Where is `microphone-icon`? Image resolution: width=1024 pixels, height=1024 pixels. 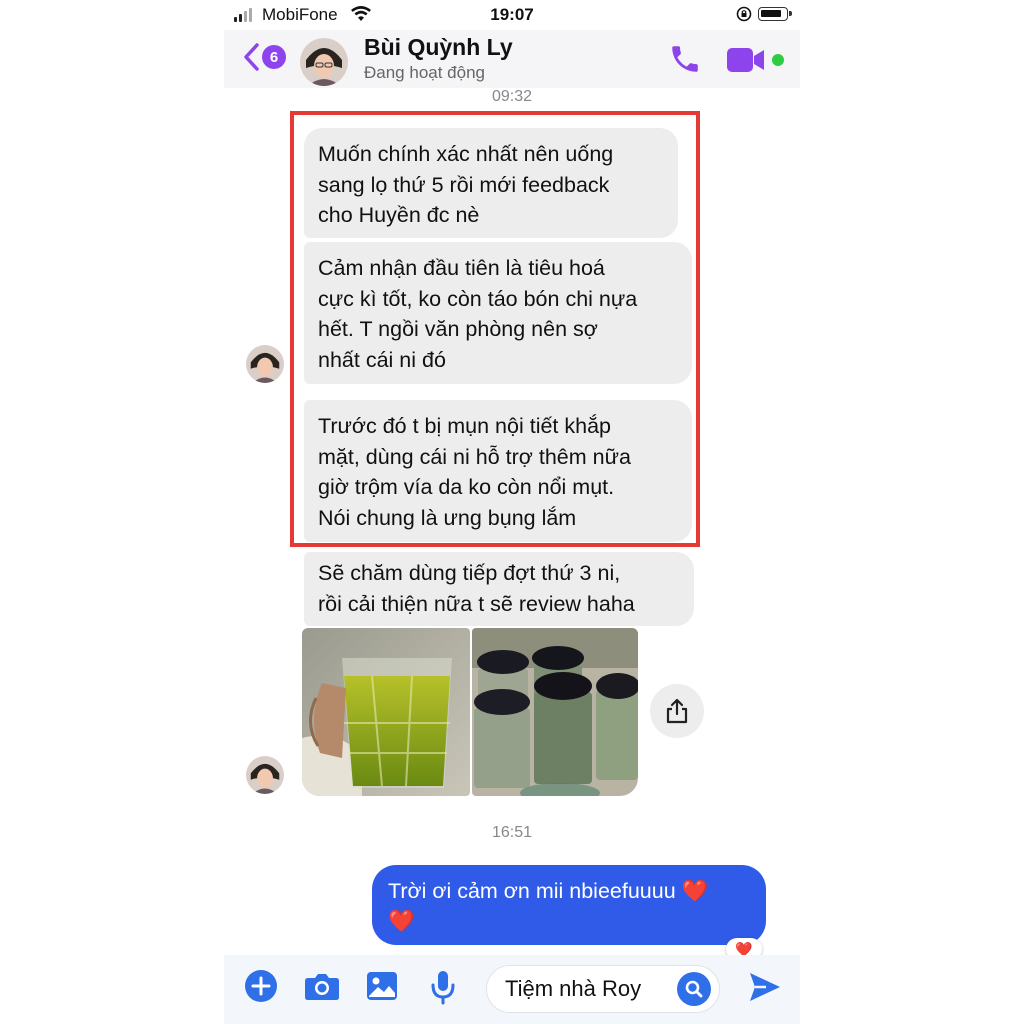 microphone-icon is located at coordinates (443, 987).